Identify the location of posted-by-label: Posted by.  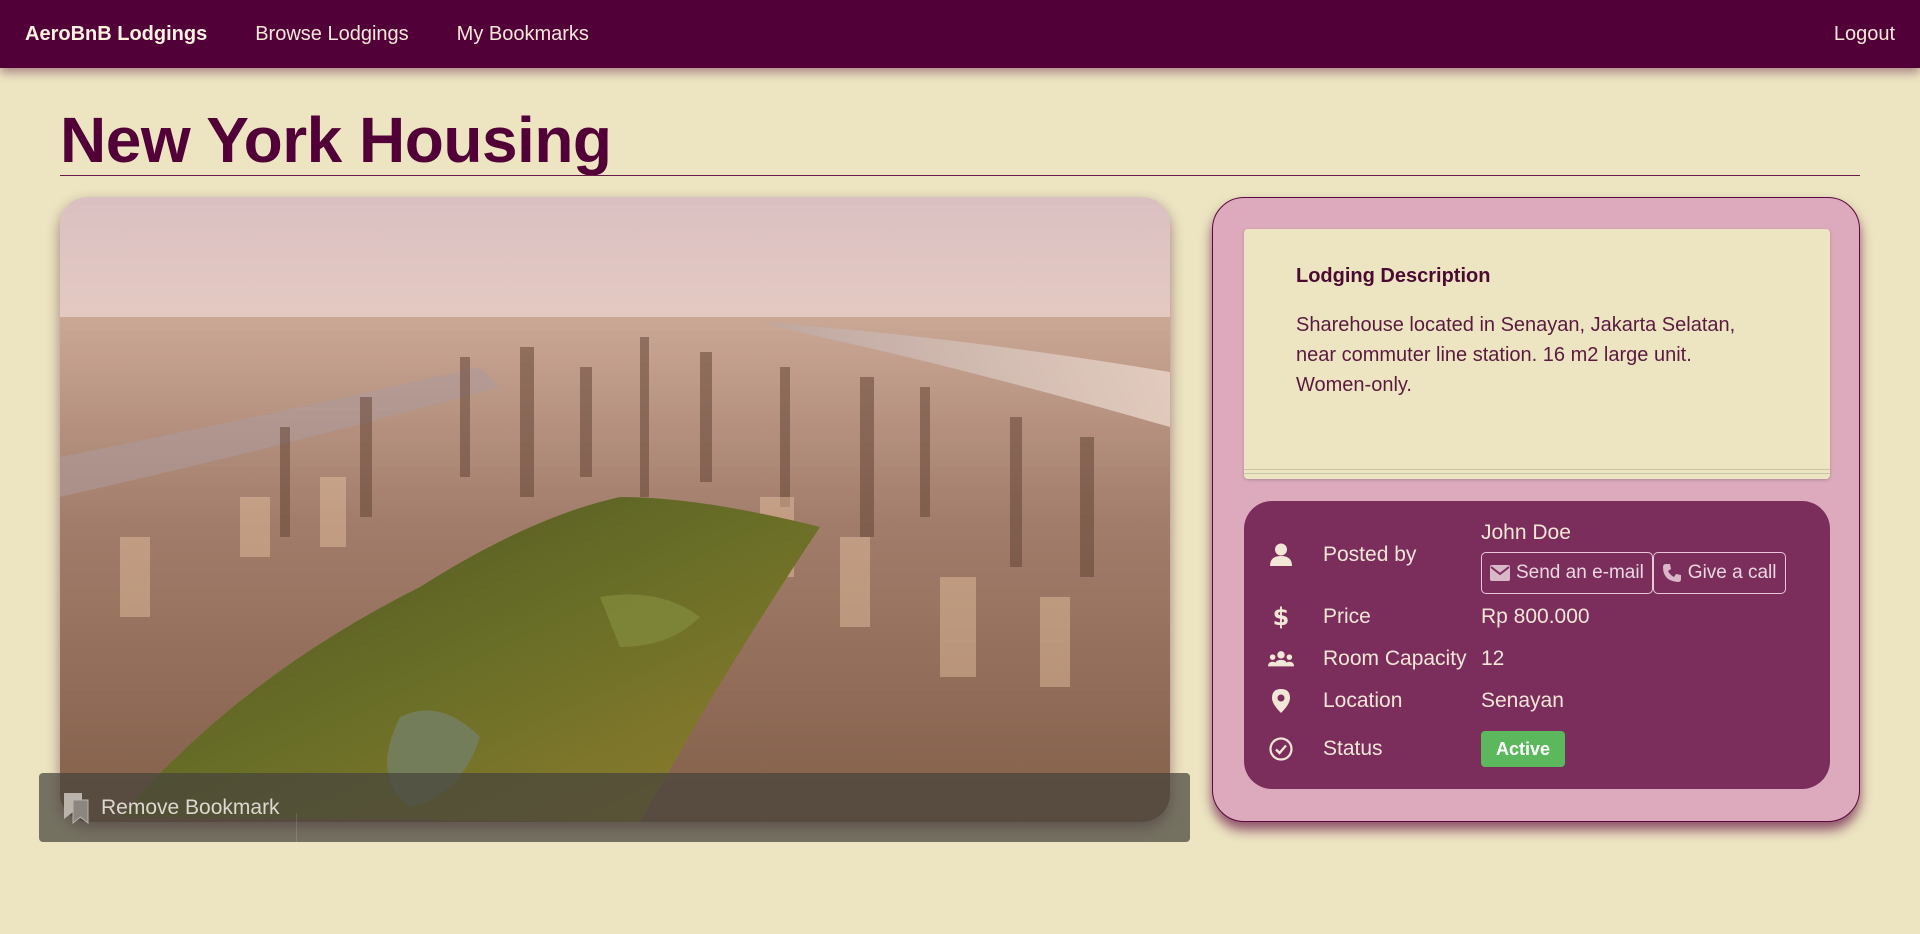
(1370, 554).